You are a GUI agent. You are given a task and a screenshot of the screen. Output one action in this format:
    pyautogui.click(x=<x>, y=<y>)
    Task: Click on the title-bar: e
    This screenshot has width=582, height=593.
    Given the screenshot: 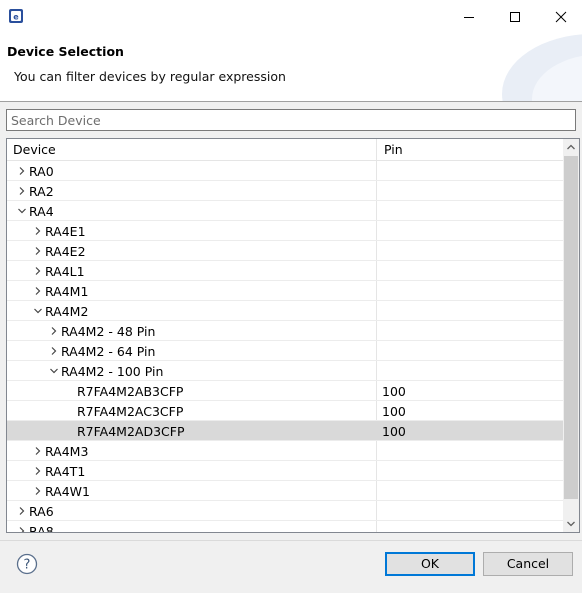 What is the action you would take?
    pyautogui.click(x=291, y=17)
    